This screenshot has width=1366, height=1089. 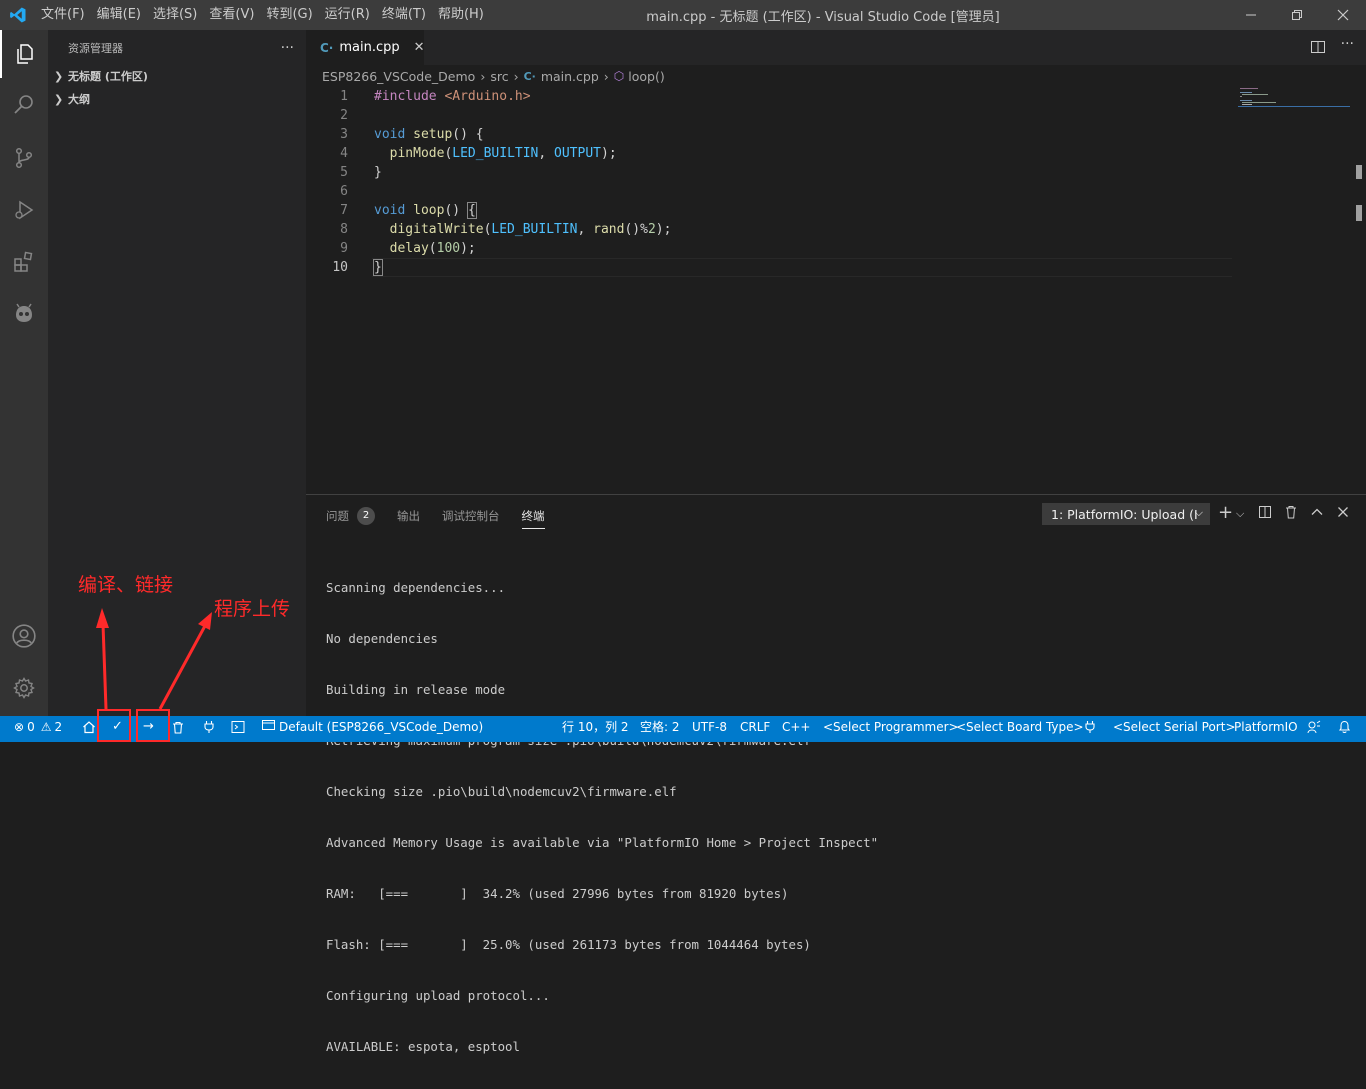 I want to click on tab-output: 输出, so click(x=408, y=516).